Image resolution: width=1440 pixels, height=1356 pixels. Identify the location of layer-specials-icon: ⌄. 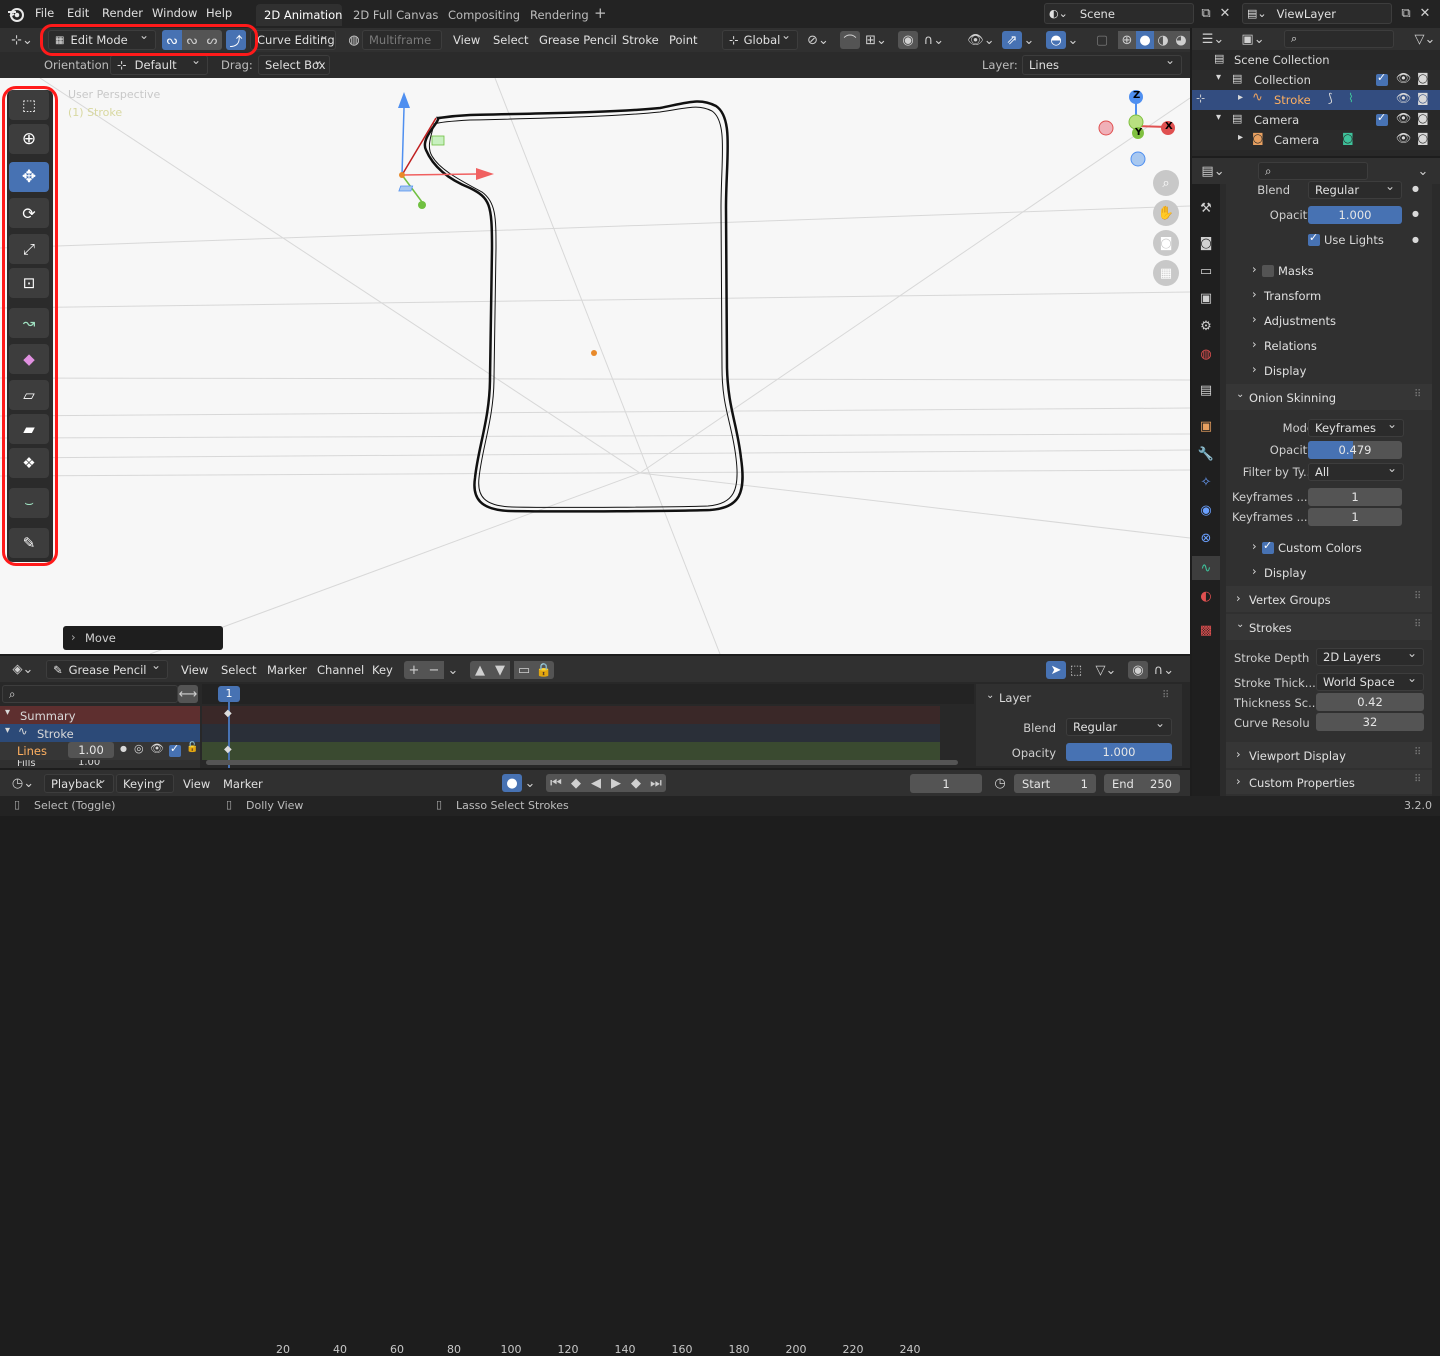
(453, 670).